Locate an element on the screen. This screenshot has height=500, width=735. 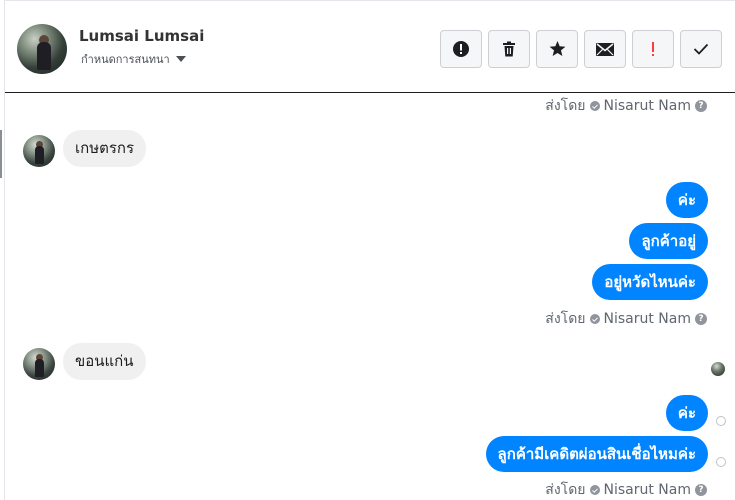
trash-icon is located at coordinates (509, 49).